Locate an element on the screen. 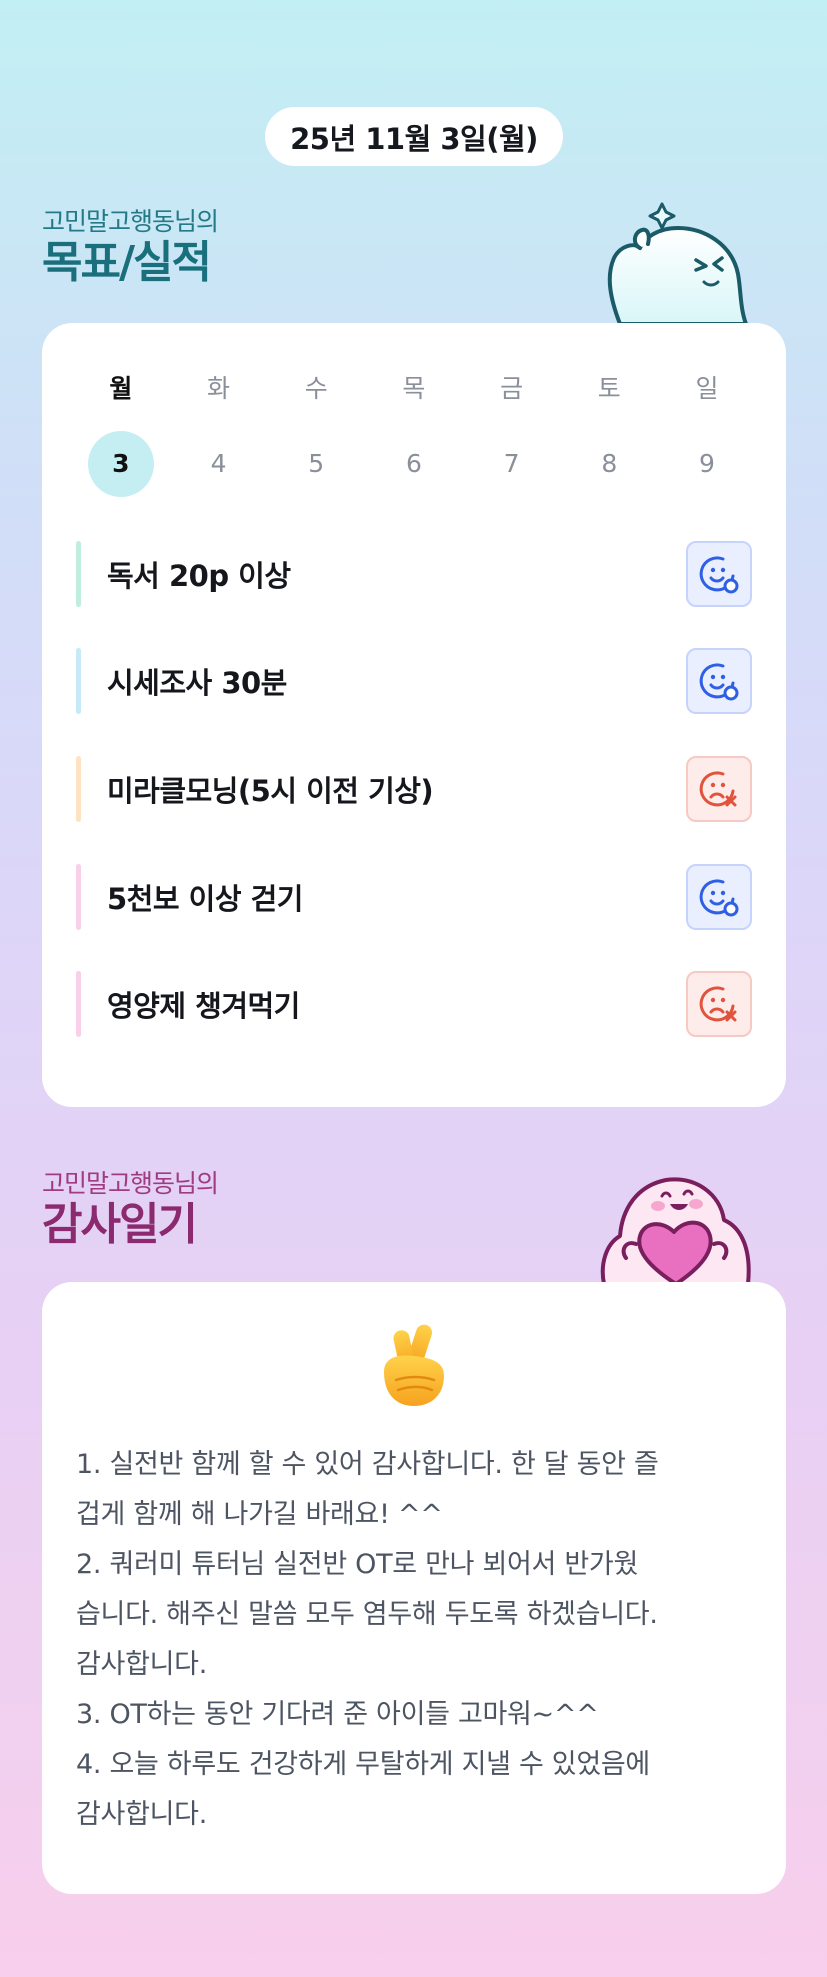 This screenshot has height=1977, width=827. goal-label: 영양제 챙겨먹기 is located at coordinates (203, 1006).